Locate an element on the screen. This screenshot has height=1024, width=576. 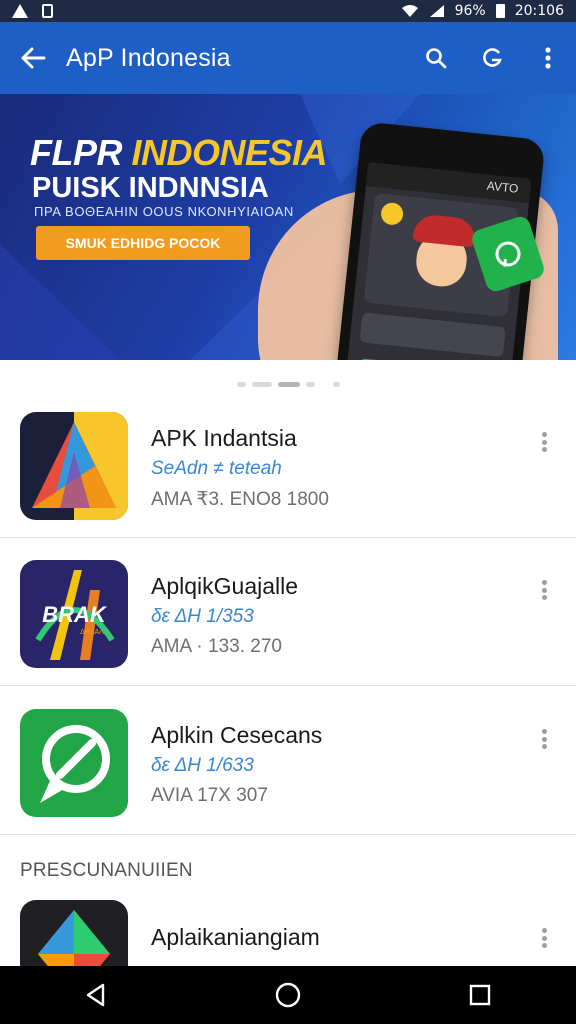
nav-recents-button is located at coordinates (480, 995).